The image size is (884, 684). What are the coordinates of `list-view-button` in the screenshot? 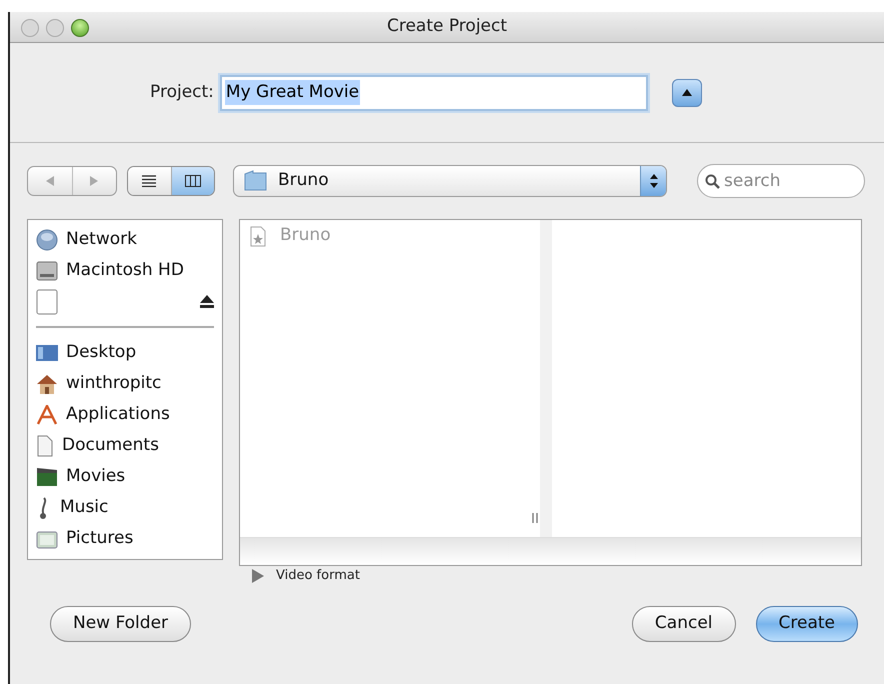 It's located at (150, 181).